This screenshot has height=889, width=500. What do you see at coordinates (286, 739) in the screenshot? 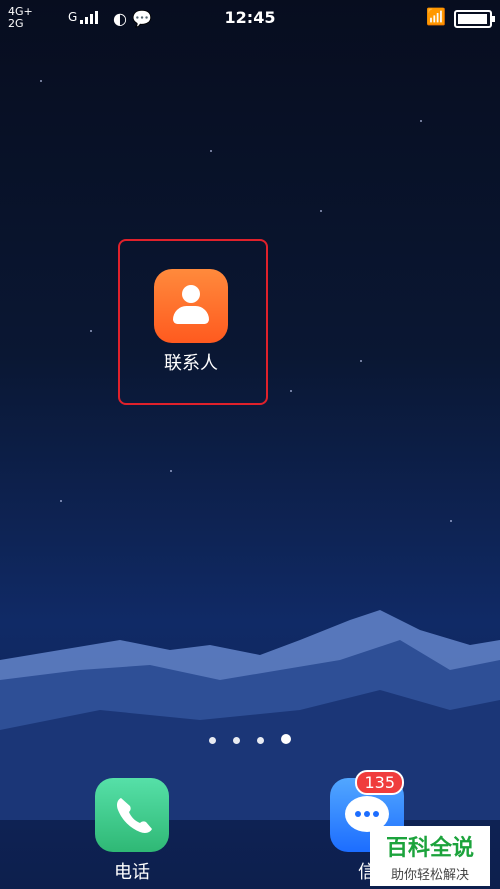
I see `page-dot-active` at bounding box center [286, 739].